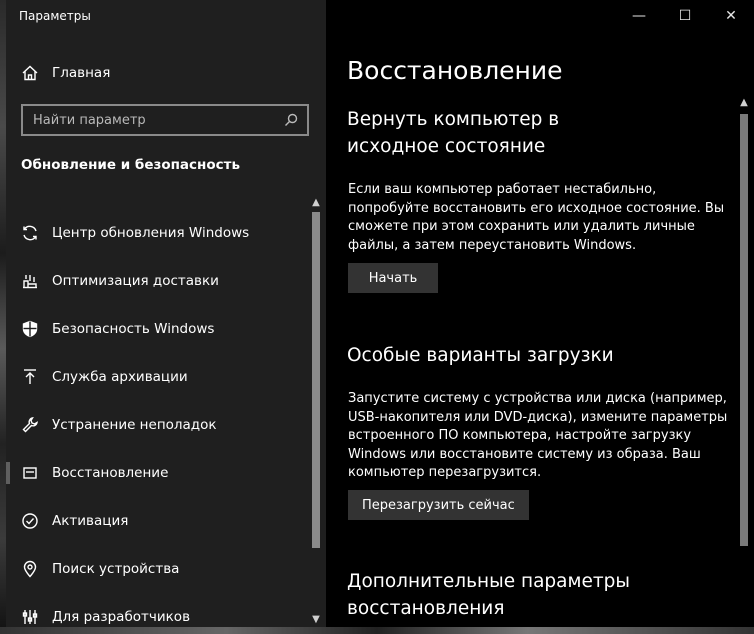 Image resolution: width=754 pixels, height=634 pixels. I want to click on backup-icon, so click(30, 377).